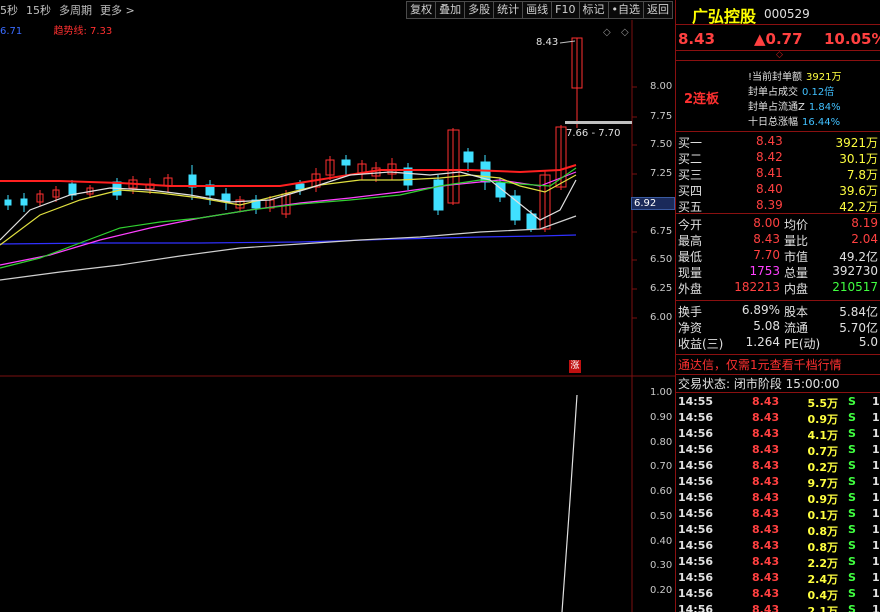  What do you see at coordinates (696, 401) in the screenshot?
I see `tick-time: 14:55` at bounding box center [696, 401].